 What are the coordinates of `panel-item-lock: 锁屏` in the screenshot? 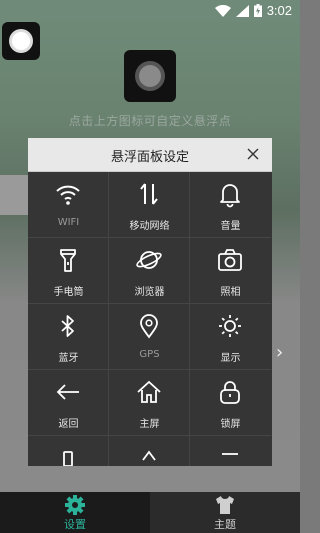 It's located at (230, 403).